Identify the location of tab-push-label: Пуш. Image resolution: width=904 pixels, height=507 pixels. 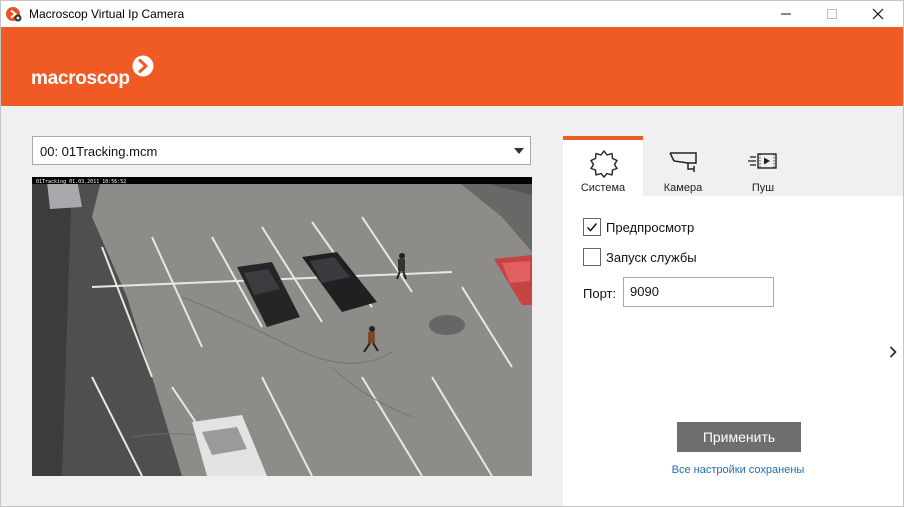
(763, 188).